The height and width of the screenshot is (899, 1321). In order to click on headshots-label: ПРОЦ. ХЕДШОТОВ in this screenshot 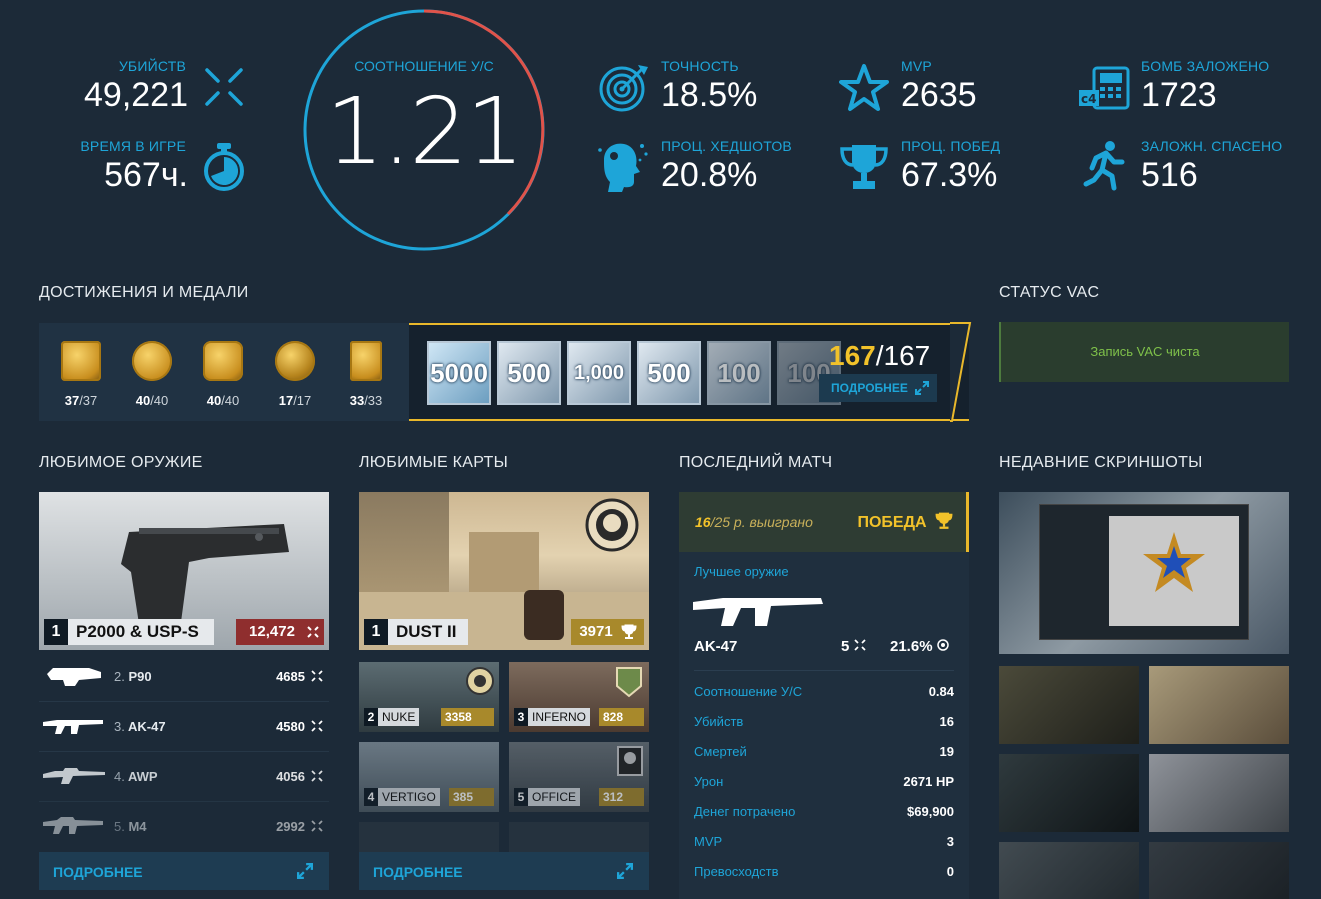, I will do `click(726, 146)`.